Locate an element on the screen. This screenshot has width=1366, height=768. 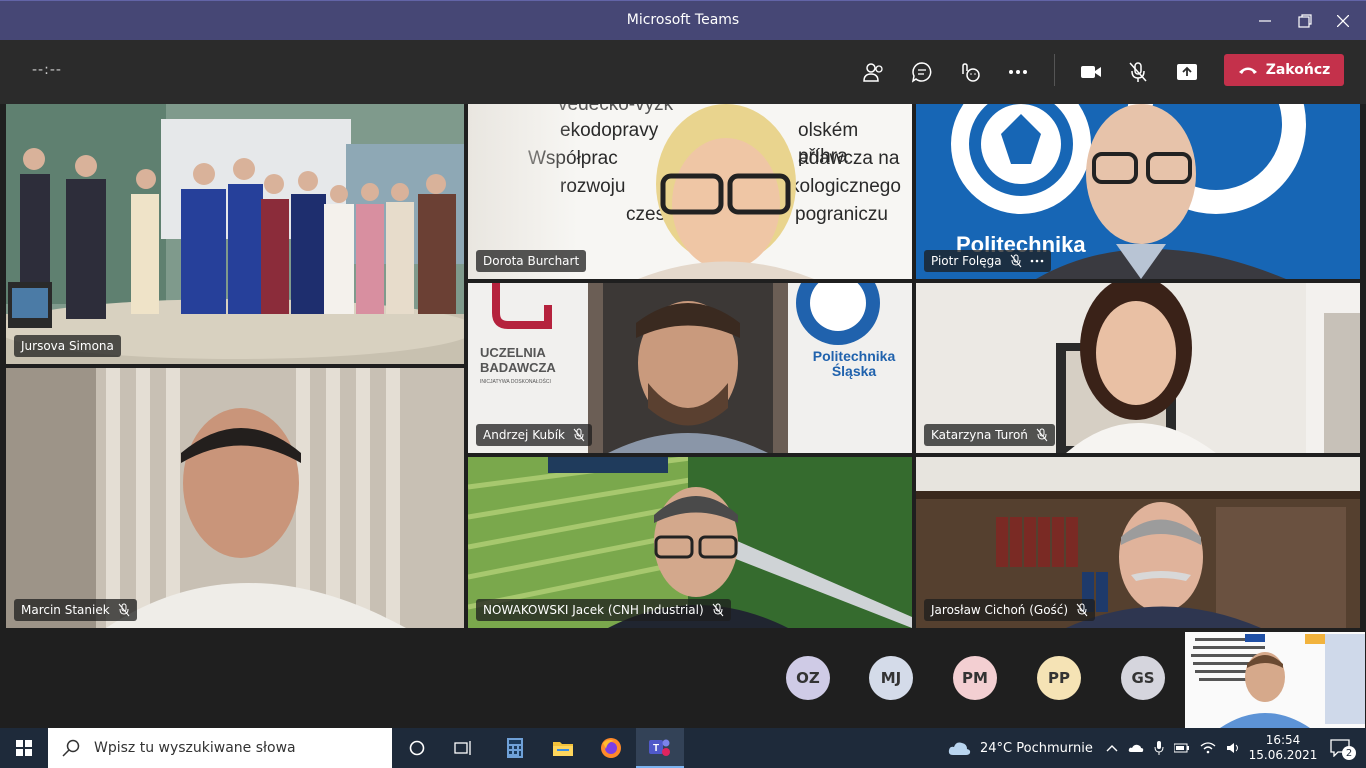
firefox-app is located at coordinates (611, 748).